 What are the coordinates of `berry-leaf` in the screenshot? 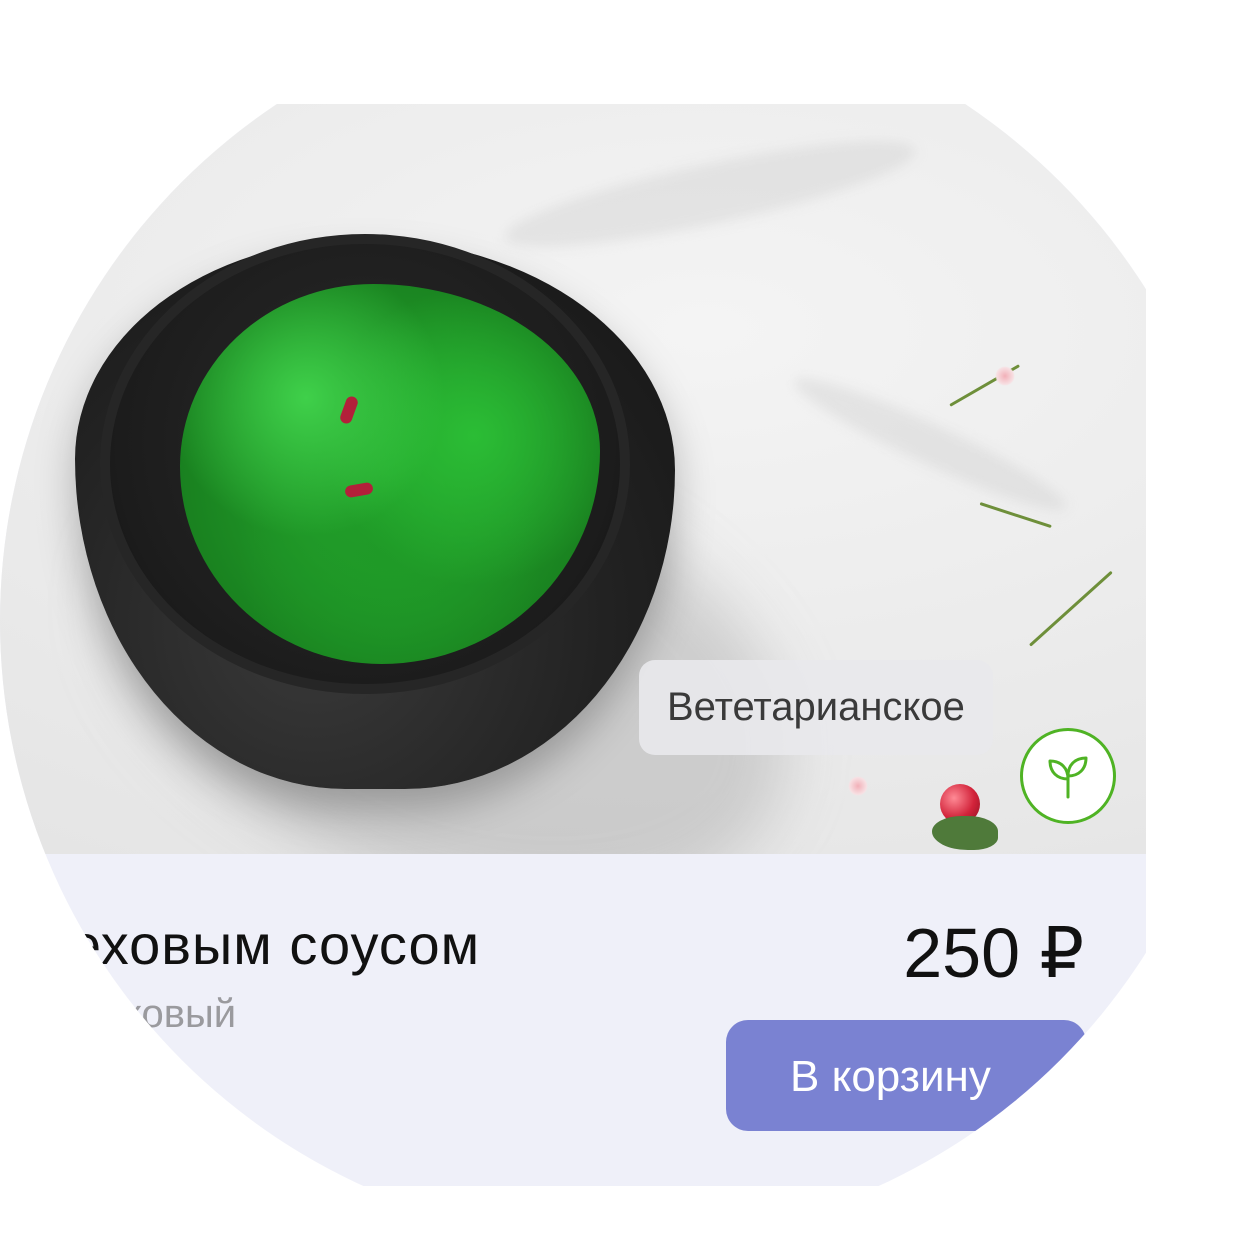 It's located at (965, 833).